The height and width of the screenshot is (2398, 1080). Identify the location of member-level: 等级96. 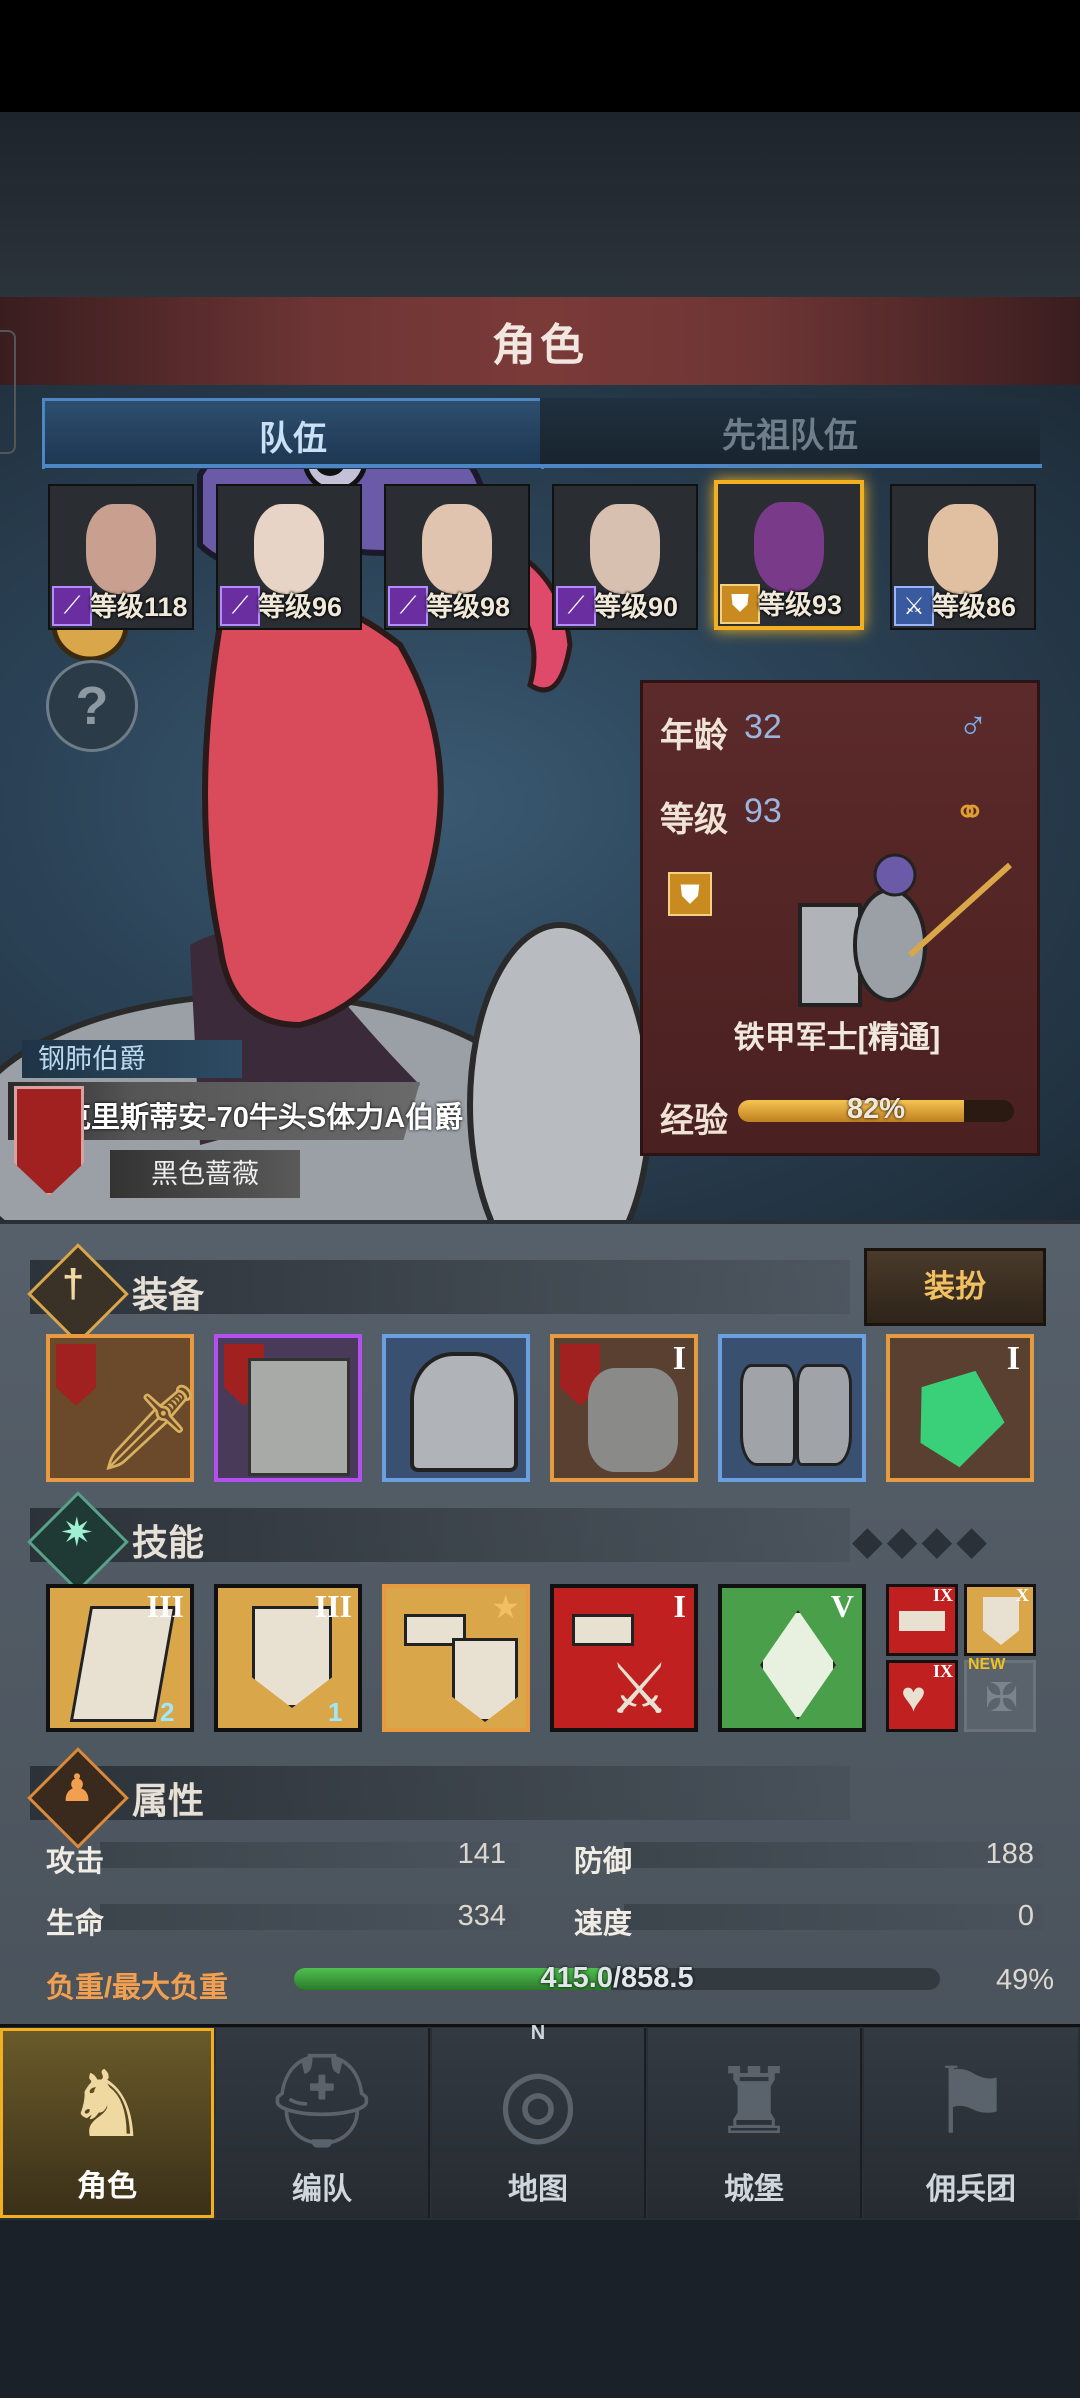
(300, 607).